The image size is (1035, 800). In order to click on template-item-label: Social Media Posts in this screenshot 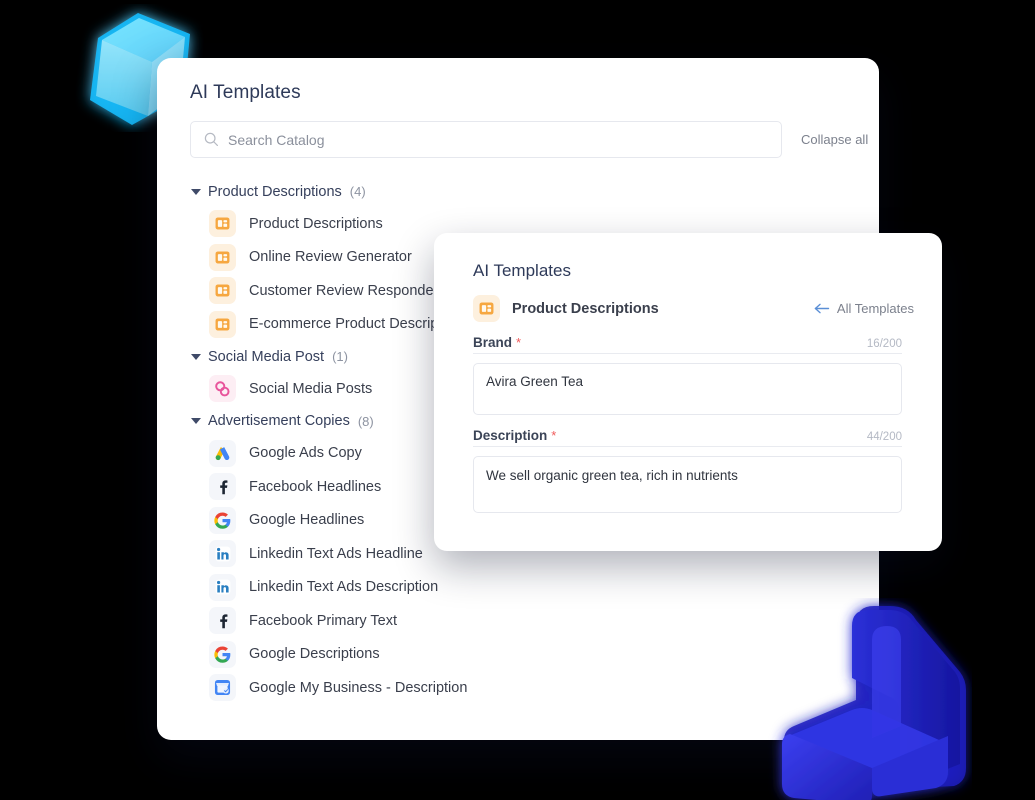, I will do `click(311, 388)`.